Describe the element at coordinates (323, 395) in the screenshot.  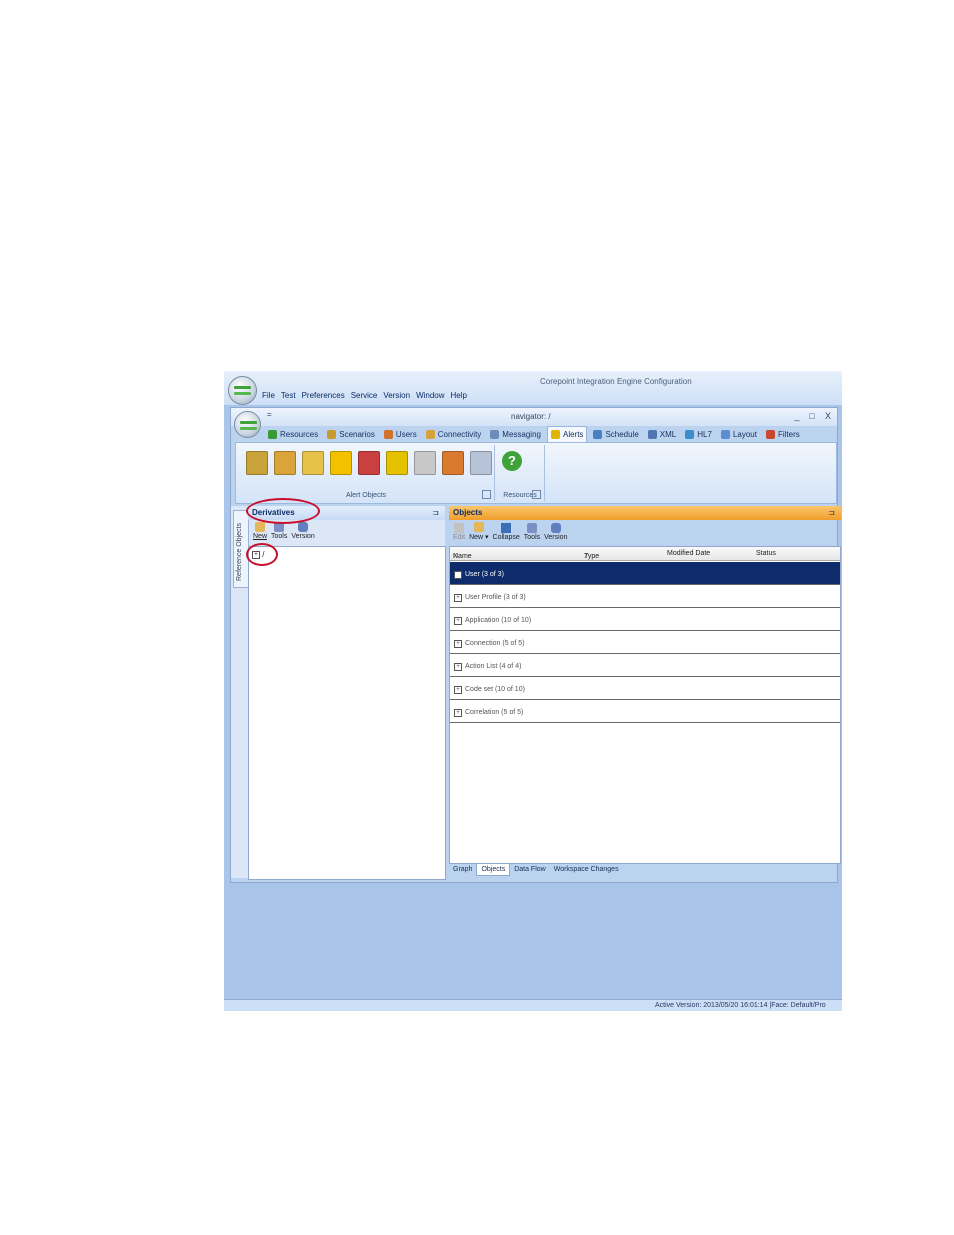
I see `menu-preferences: Preferences` at that location.